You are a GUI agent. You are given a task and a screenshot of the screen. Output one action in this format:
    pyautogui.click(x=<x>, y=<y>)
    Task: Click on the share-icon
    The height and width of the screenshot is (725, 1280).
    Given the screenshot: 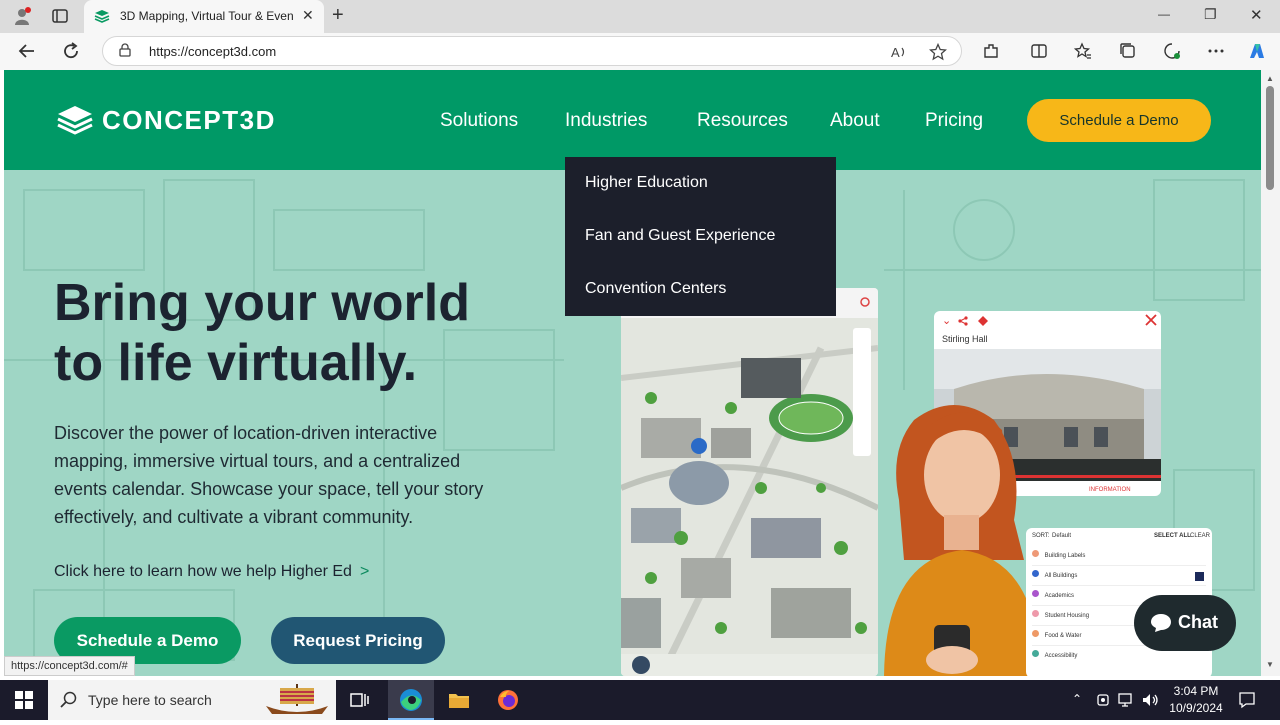 What is the action you would take?
    pyautogui.click(x=963, y=322)
    